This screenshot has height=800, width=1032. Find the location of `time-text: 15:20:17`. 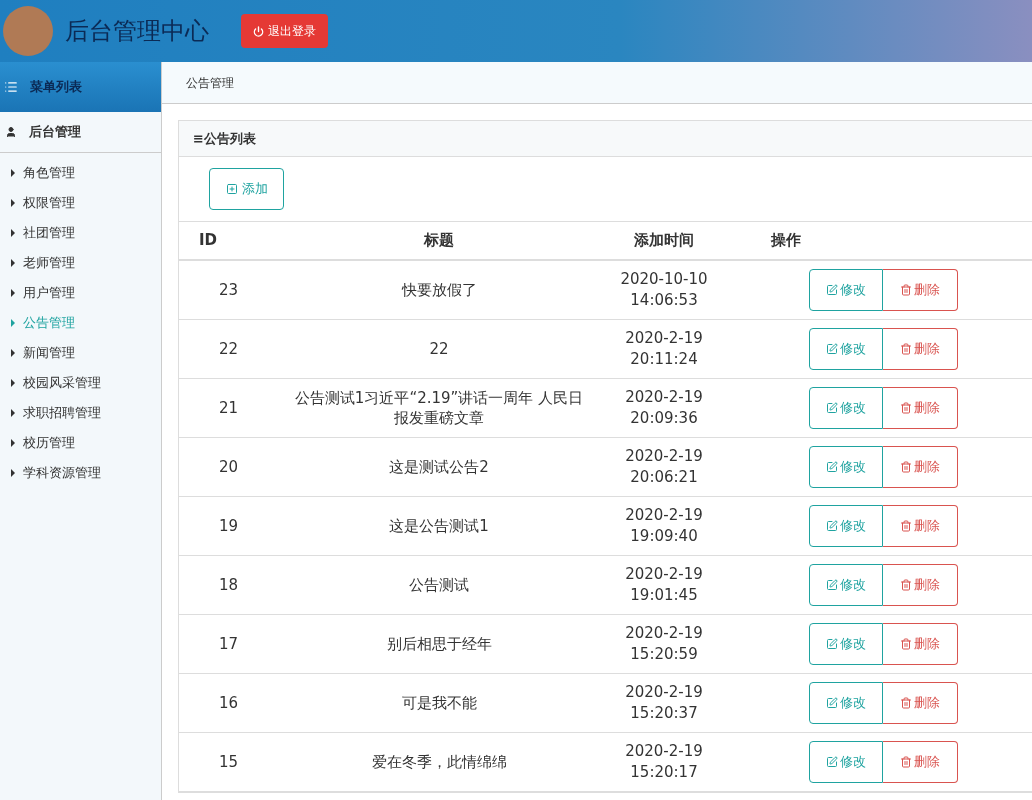

time-text: 15:20:17 is located at coordinates (664, 772).